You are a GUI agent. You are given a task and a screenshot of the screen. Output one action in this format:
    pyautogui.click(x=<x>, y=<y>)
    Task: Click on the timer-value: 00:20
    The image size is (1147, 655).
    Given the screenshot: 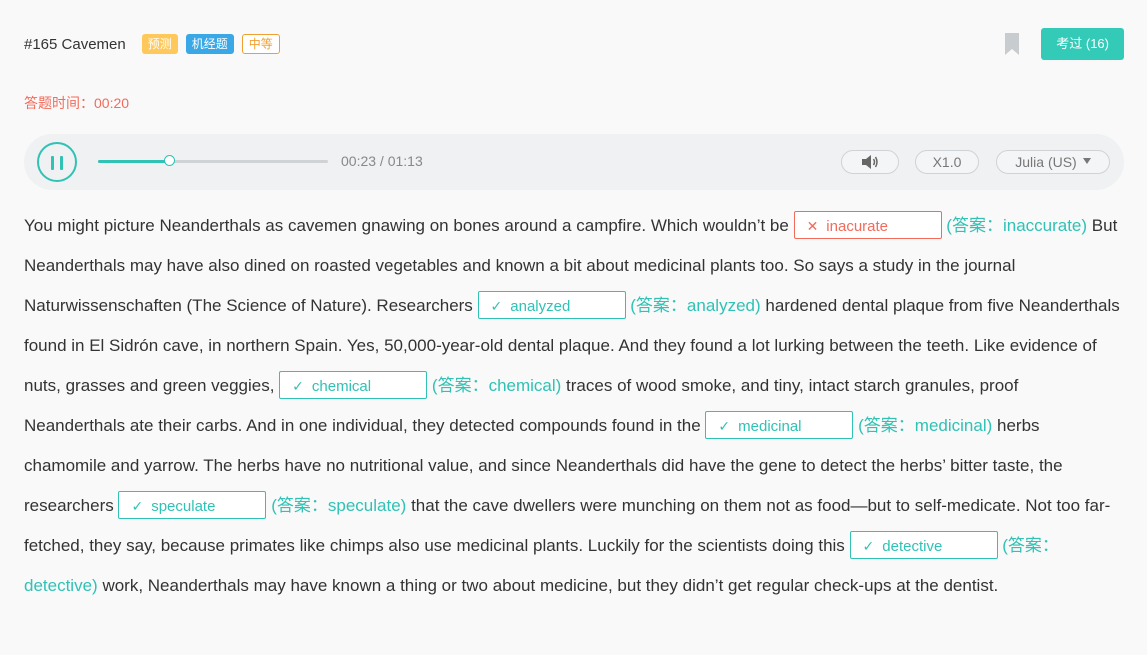 What is the action you would take?
    pyautogui.click(x=112, y=103)
    